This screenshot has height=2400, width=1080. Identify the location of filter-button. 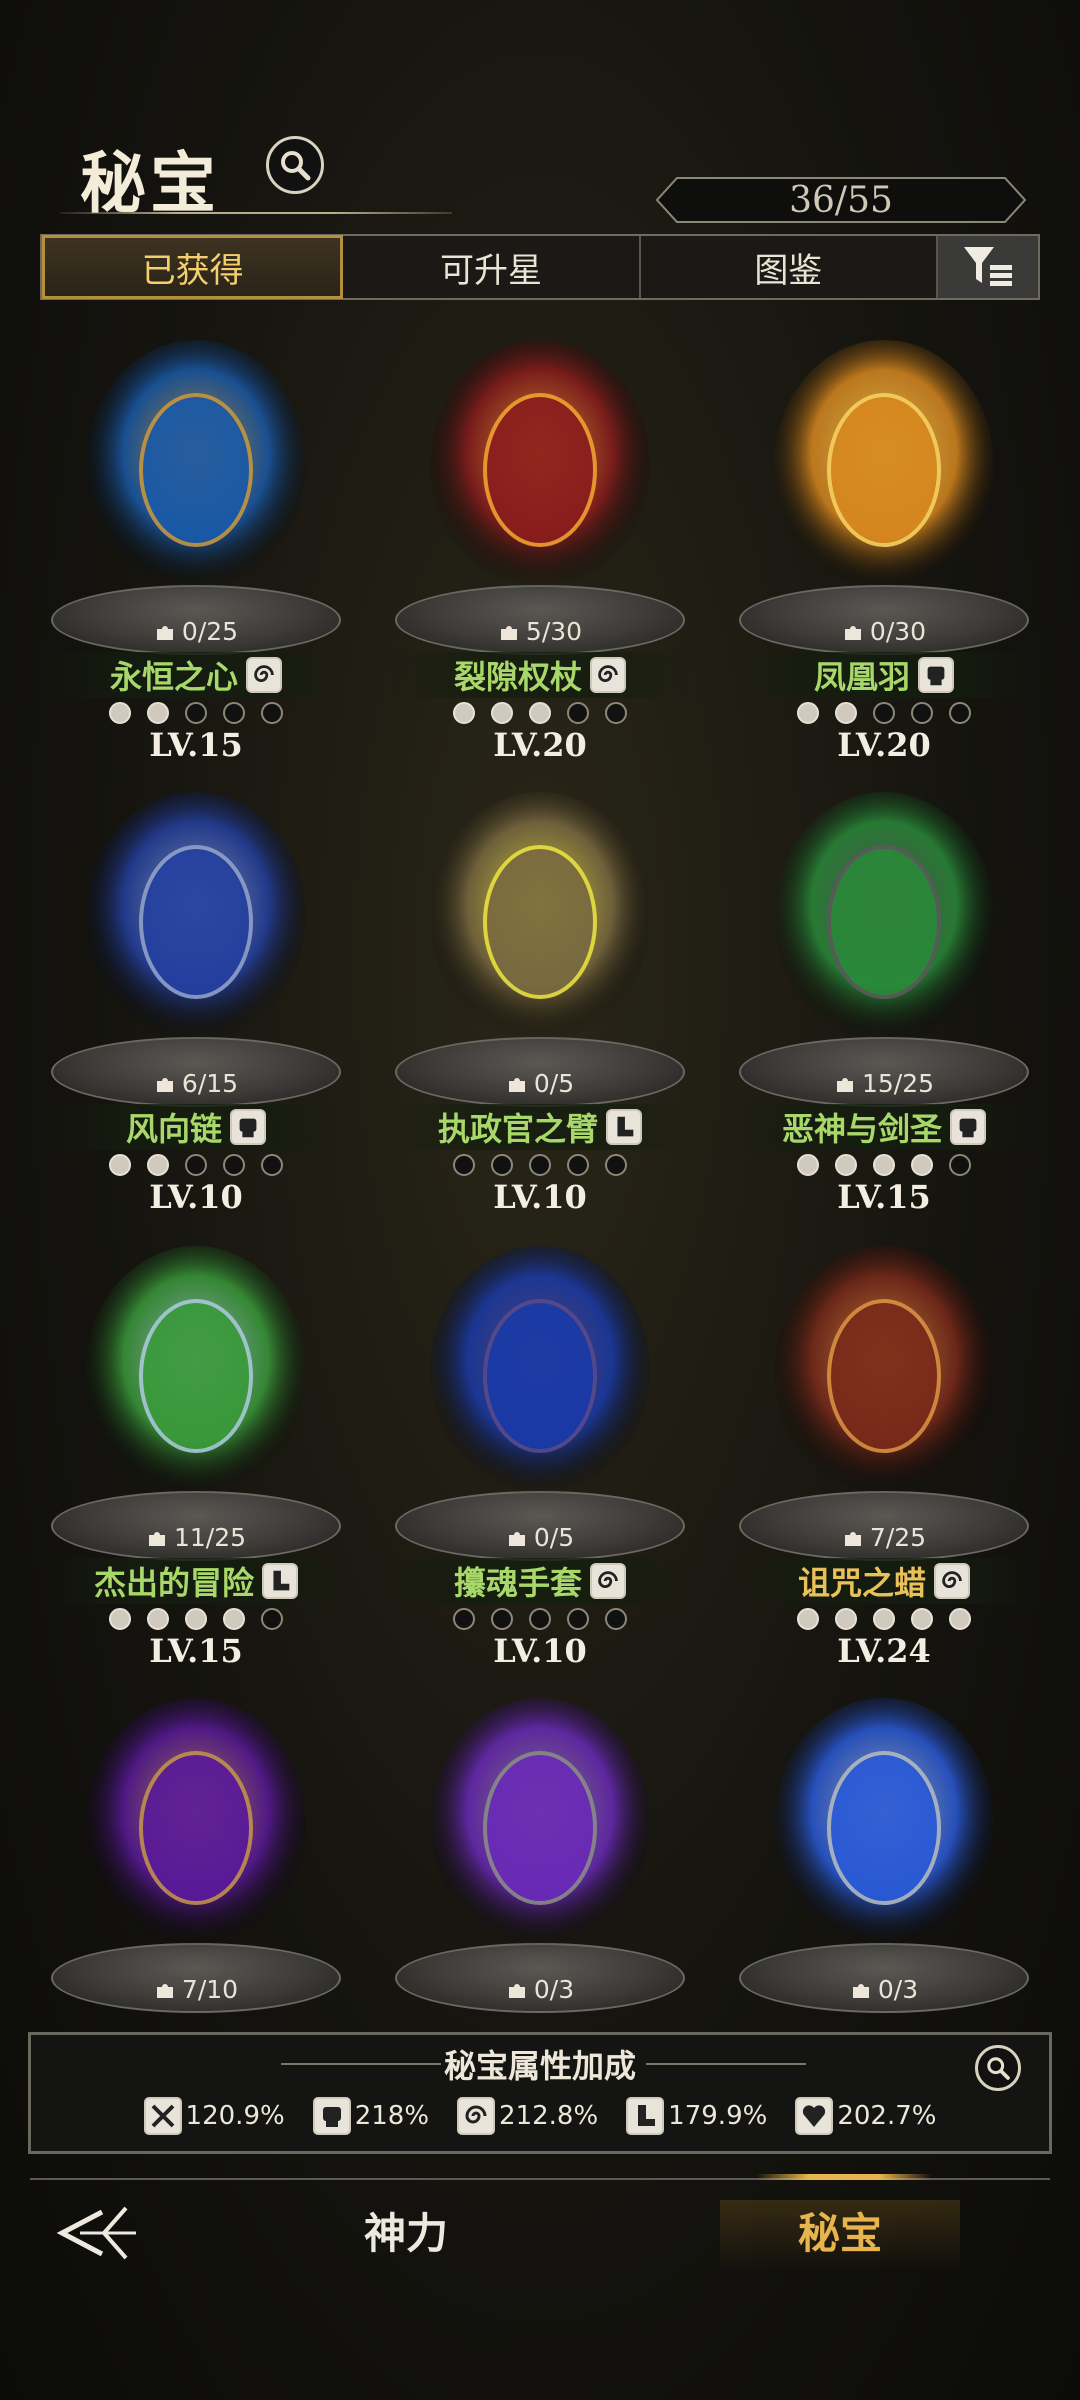
(987, 267).